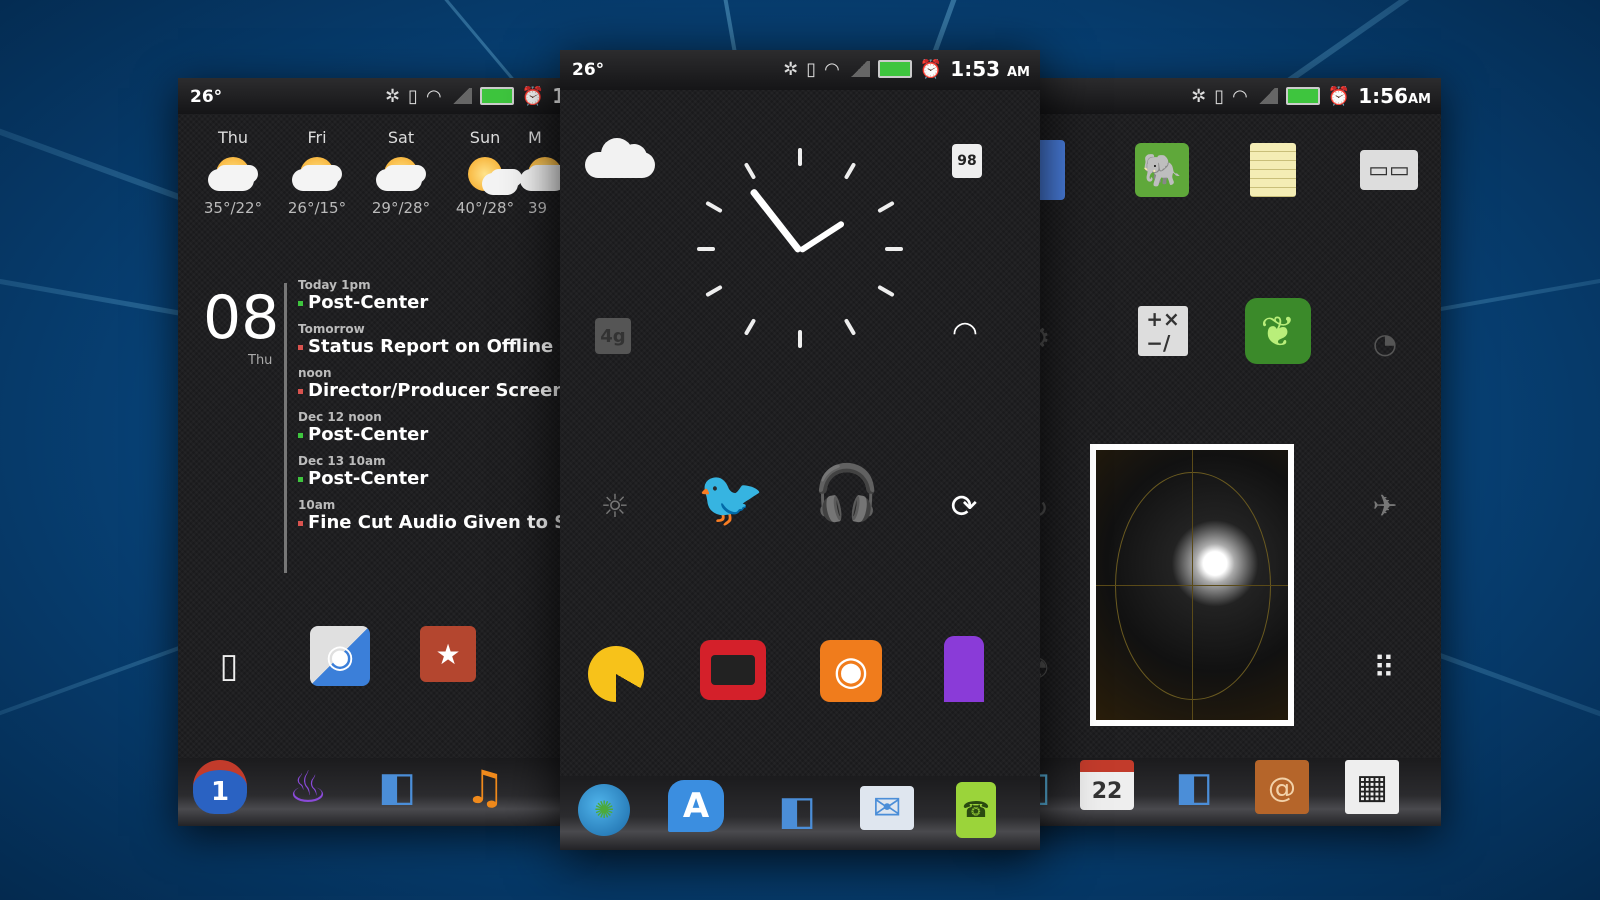  I want to click on weather-day: Sun 40°/28°, so click(485, 172).